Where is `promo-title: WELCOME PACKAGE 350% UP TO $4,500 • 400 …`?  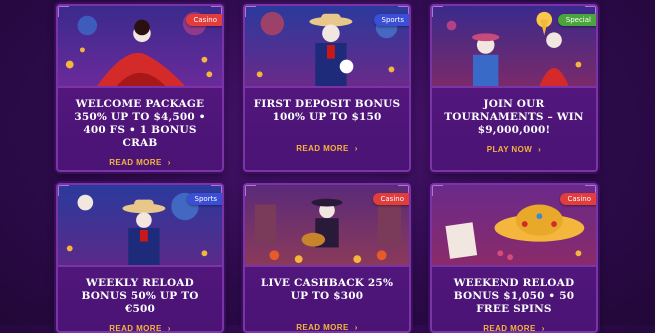
promo-title: WELCOME PACKAGE 350% UP TO $4,500 • 400 … is located at coordinates (140, 123).